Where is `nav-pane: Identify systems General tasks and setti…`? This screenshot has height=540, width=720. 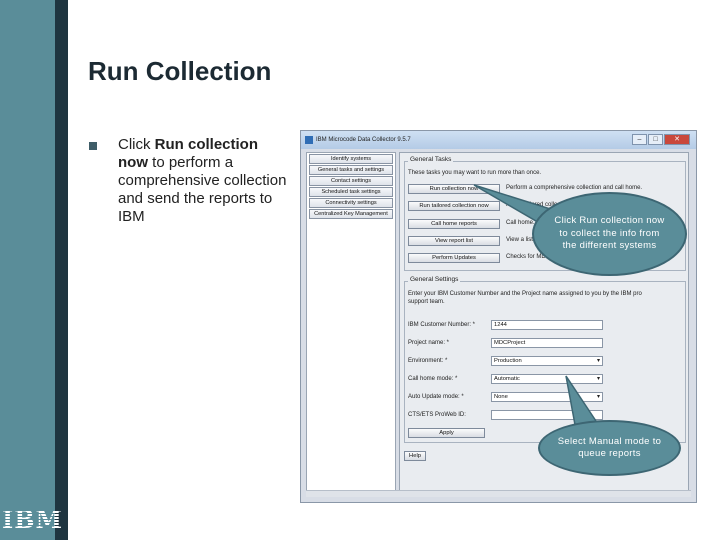
nav-pane: Identify systems General tasks and setti… is located at coordinates (351, 324).